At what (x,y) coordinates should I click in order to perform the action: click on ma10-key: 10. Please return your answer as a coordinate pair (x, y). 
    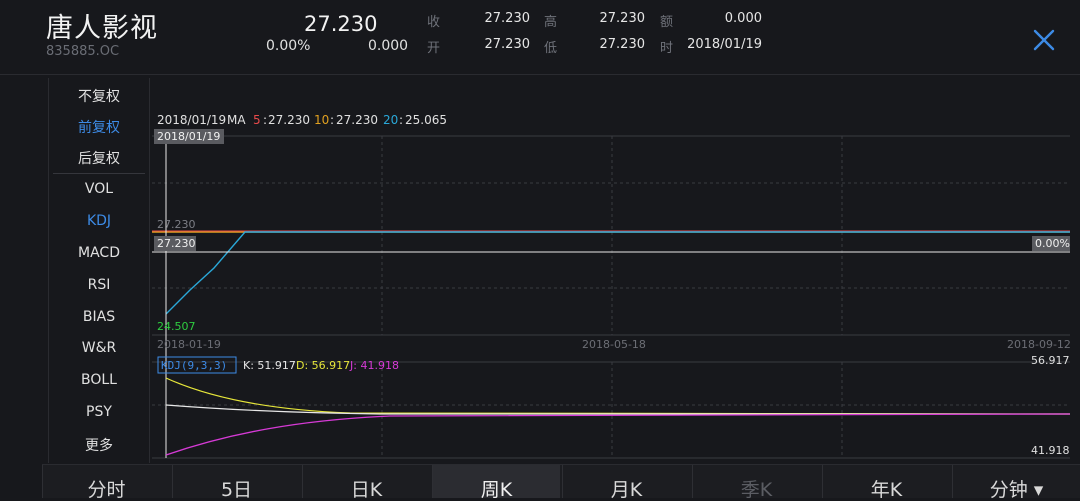
    Looking at the image, I should click on (321, 120).